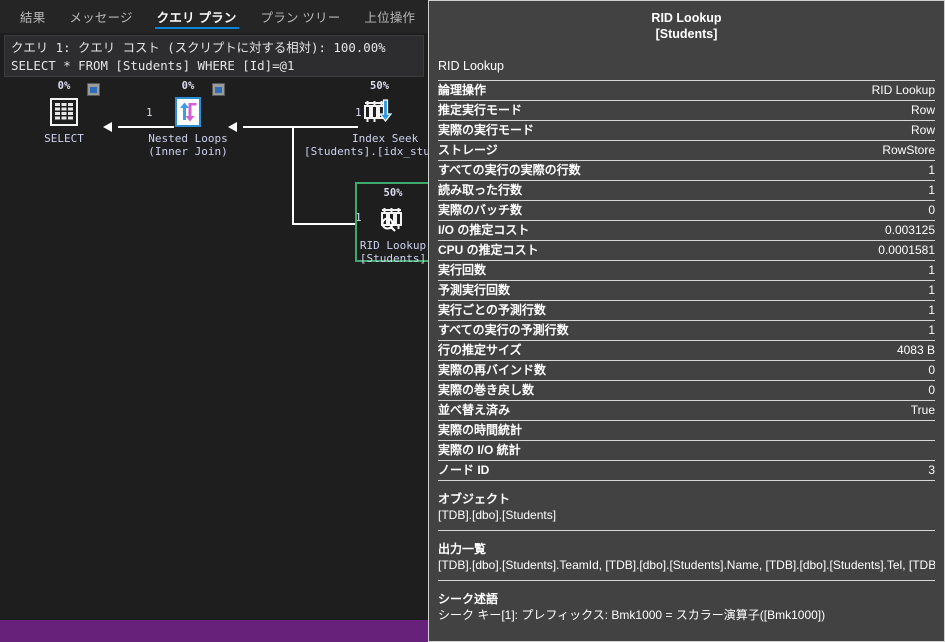  I want to click on tooltip-property-key: 実行ごとの予測行数, so click(492, 310).